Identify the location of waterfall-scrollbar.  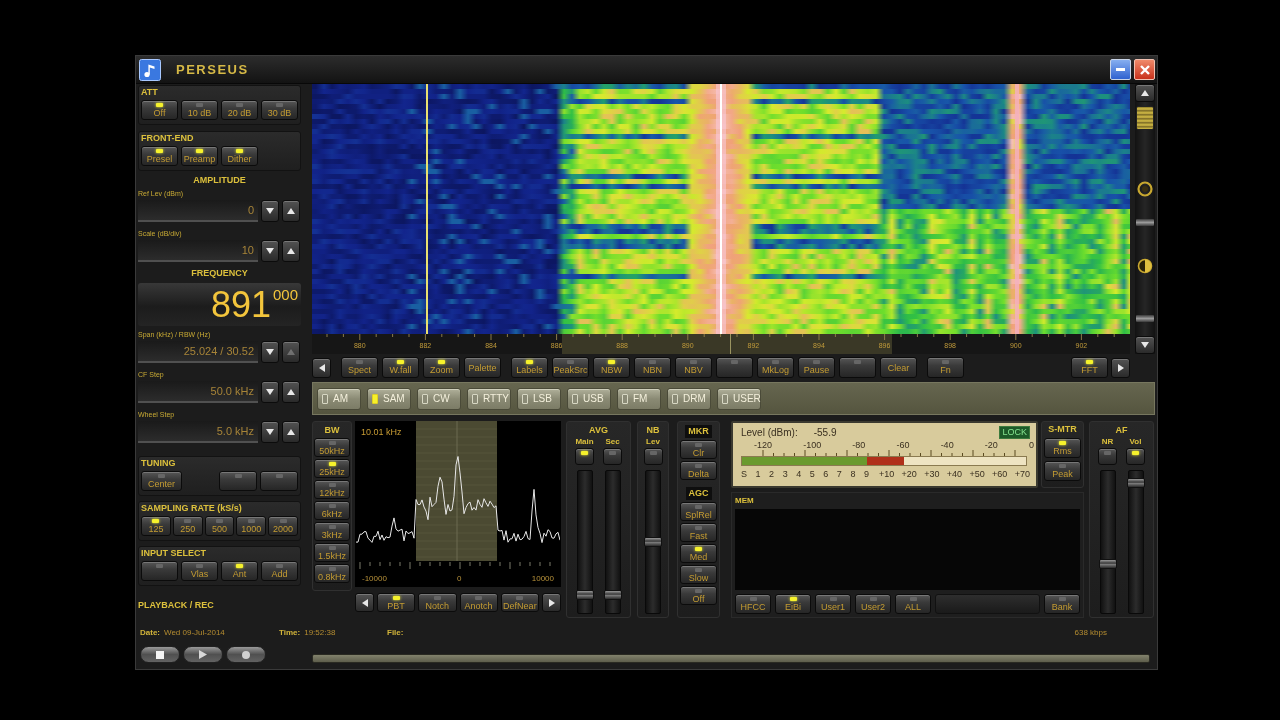
(1145, 219).